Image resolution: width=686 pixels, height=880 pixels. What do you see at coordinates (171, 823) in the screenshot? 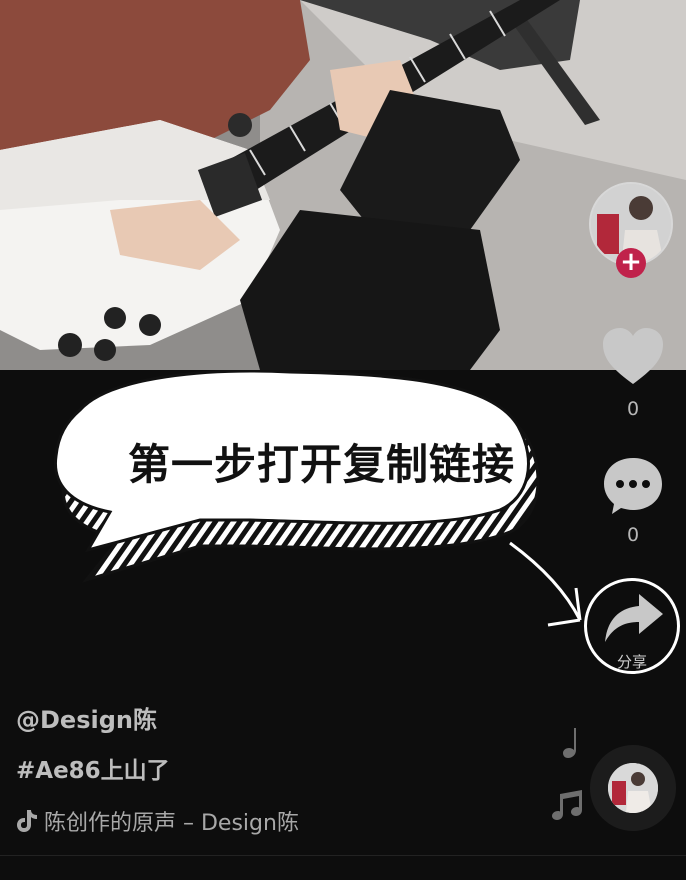
I see `music-title: 陈创作的原声 – Design陈` at bounding box center [171, 823].